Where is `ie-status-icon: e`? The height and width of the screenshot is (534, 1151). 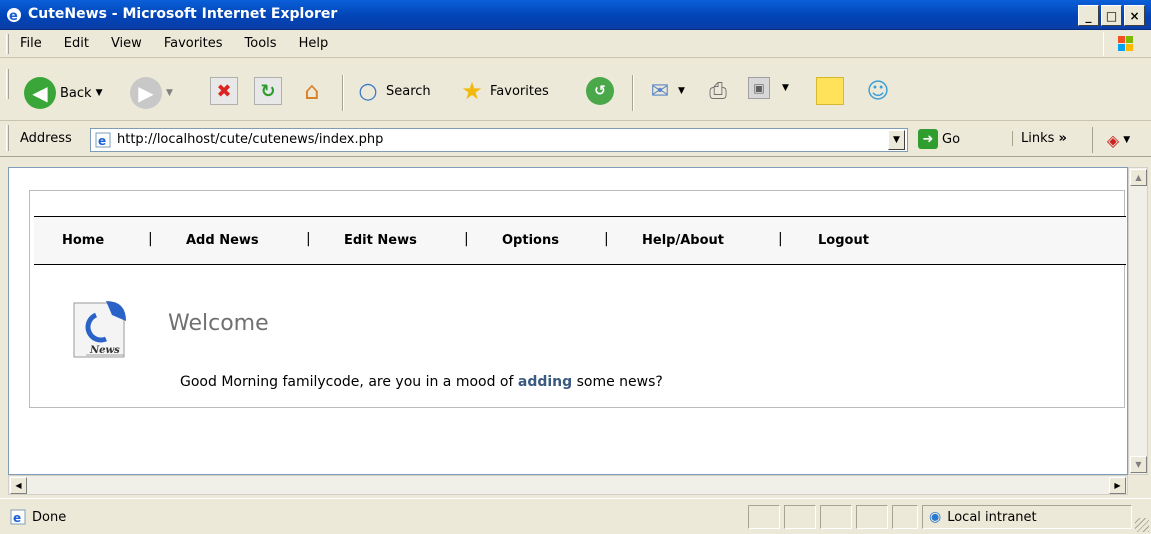 ie-status-icon: e is located at coordinates (18, 517).